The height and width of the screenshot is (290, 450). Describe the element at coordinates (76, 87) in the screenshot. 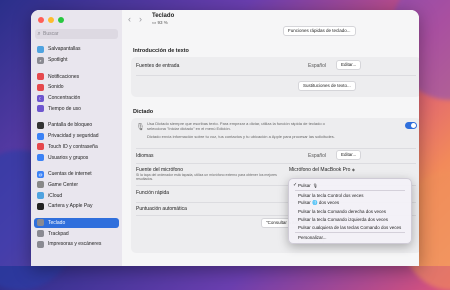

I see `sidebar-item-sonido: Sonido` at that location.